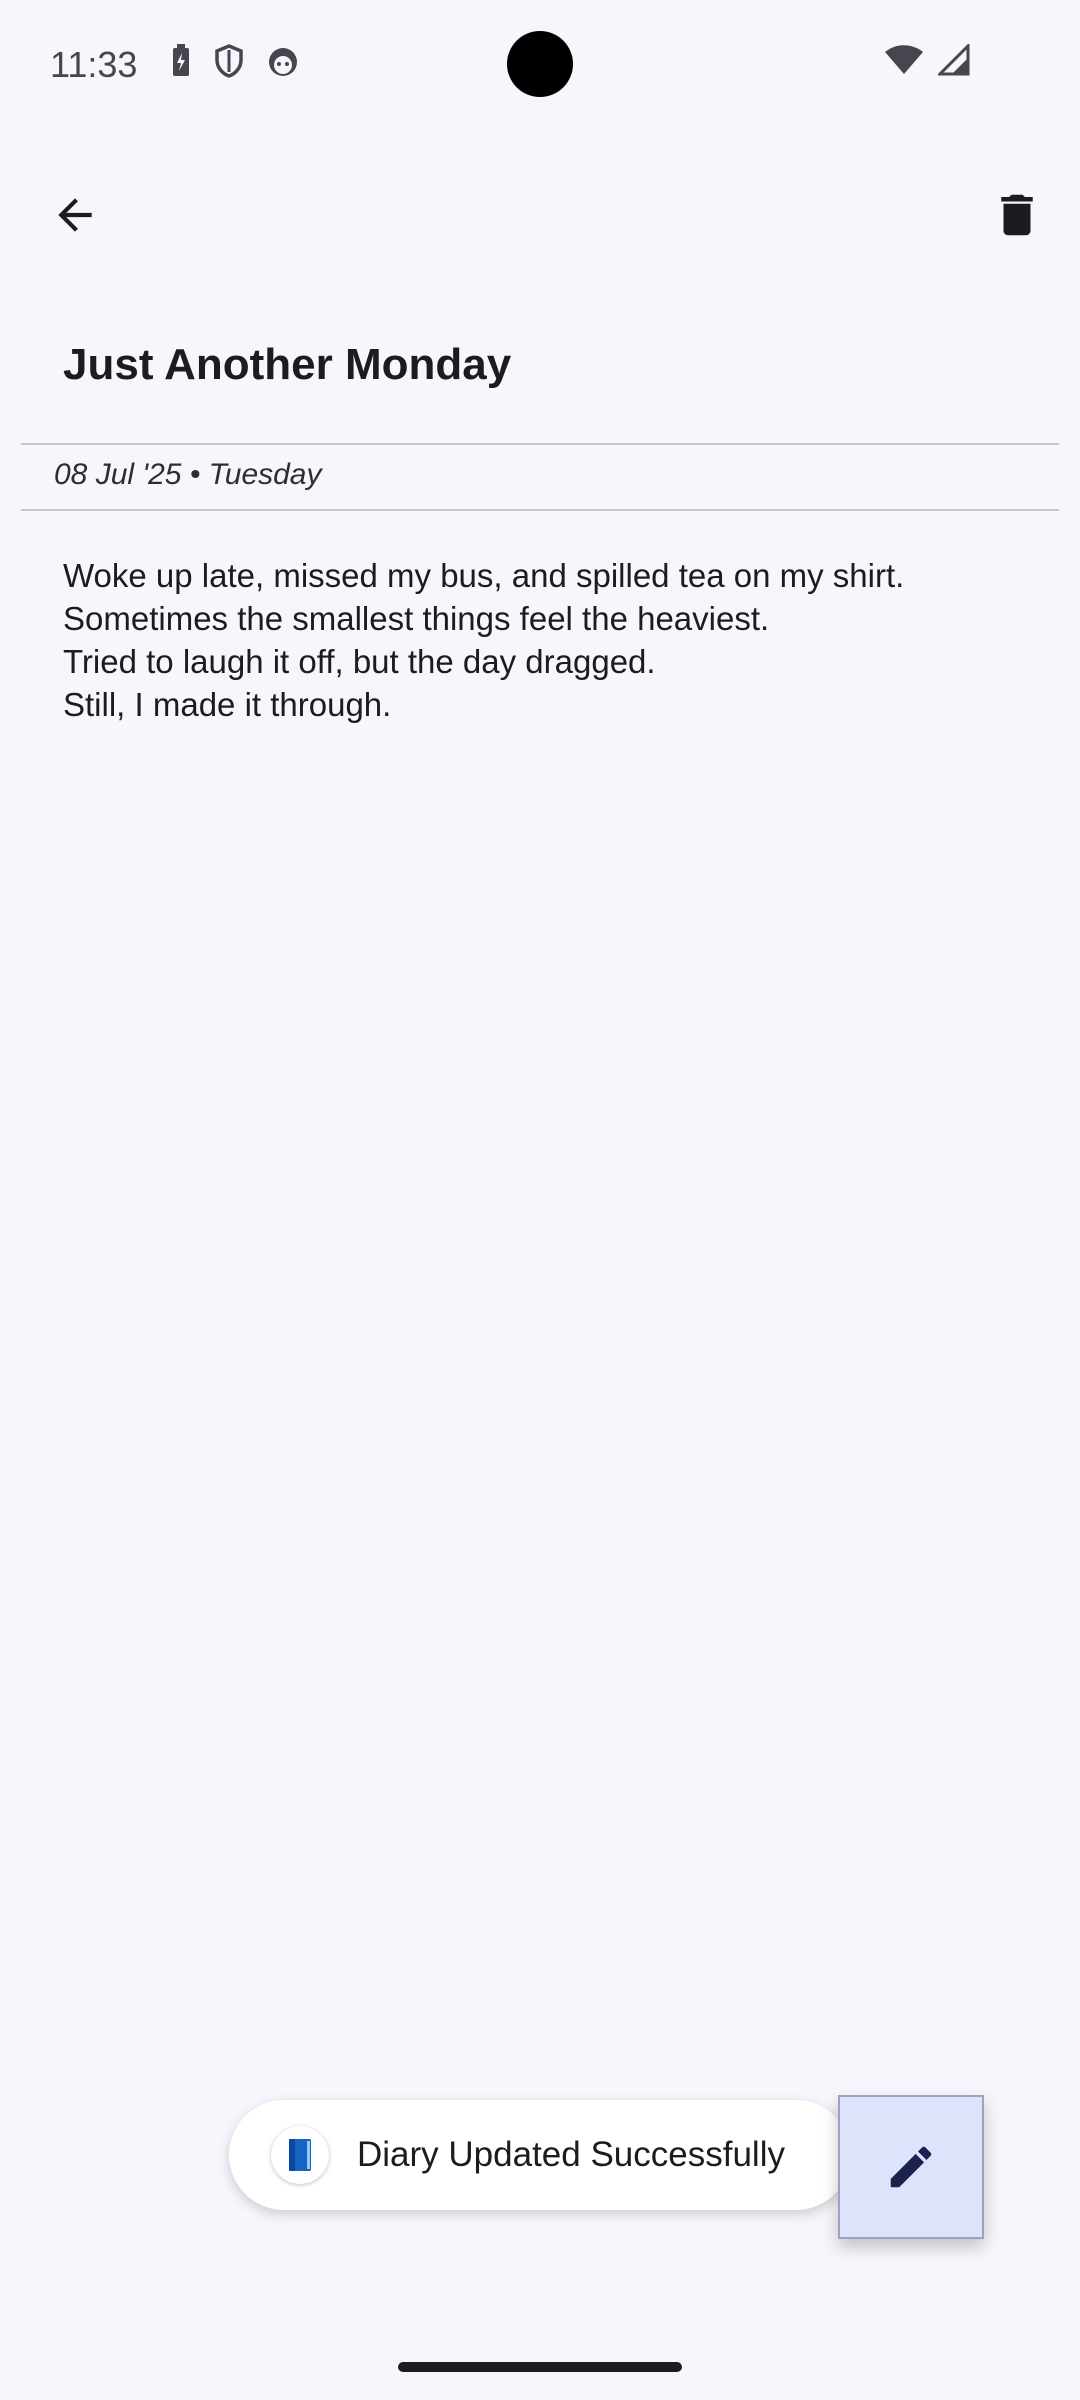  I want to click on book-icon, so click(300, 2155).